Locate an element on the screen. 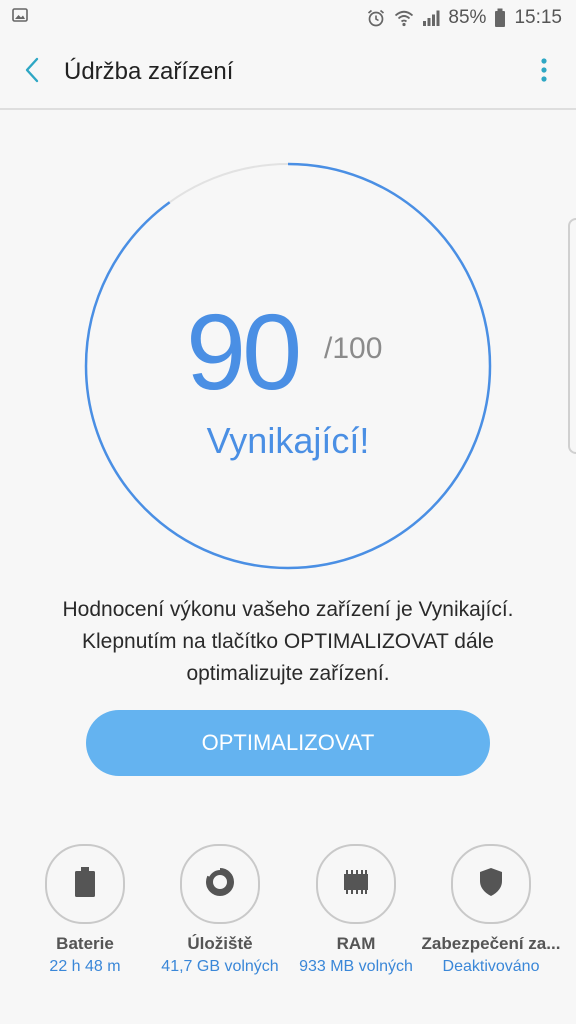 This screenshot has width=576, height=1024. tile-value: 41,7 GB volných is located at coordinates (220, 966).